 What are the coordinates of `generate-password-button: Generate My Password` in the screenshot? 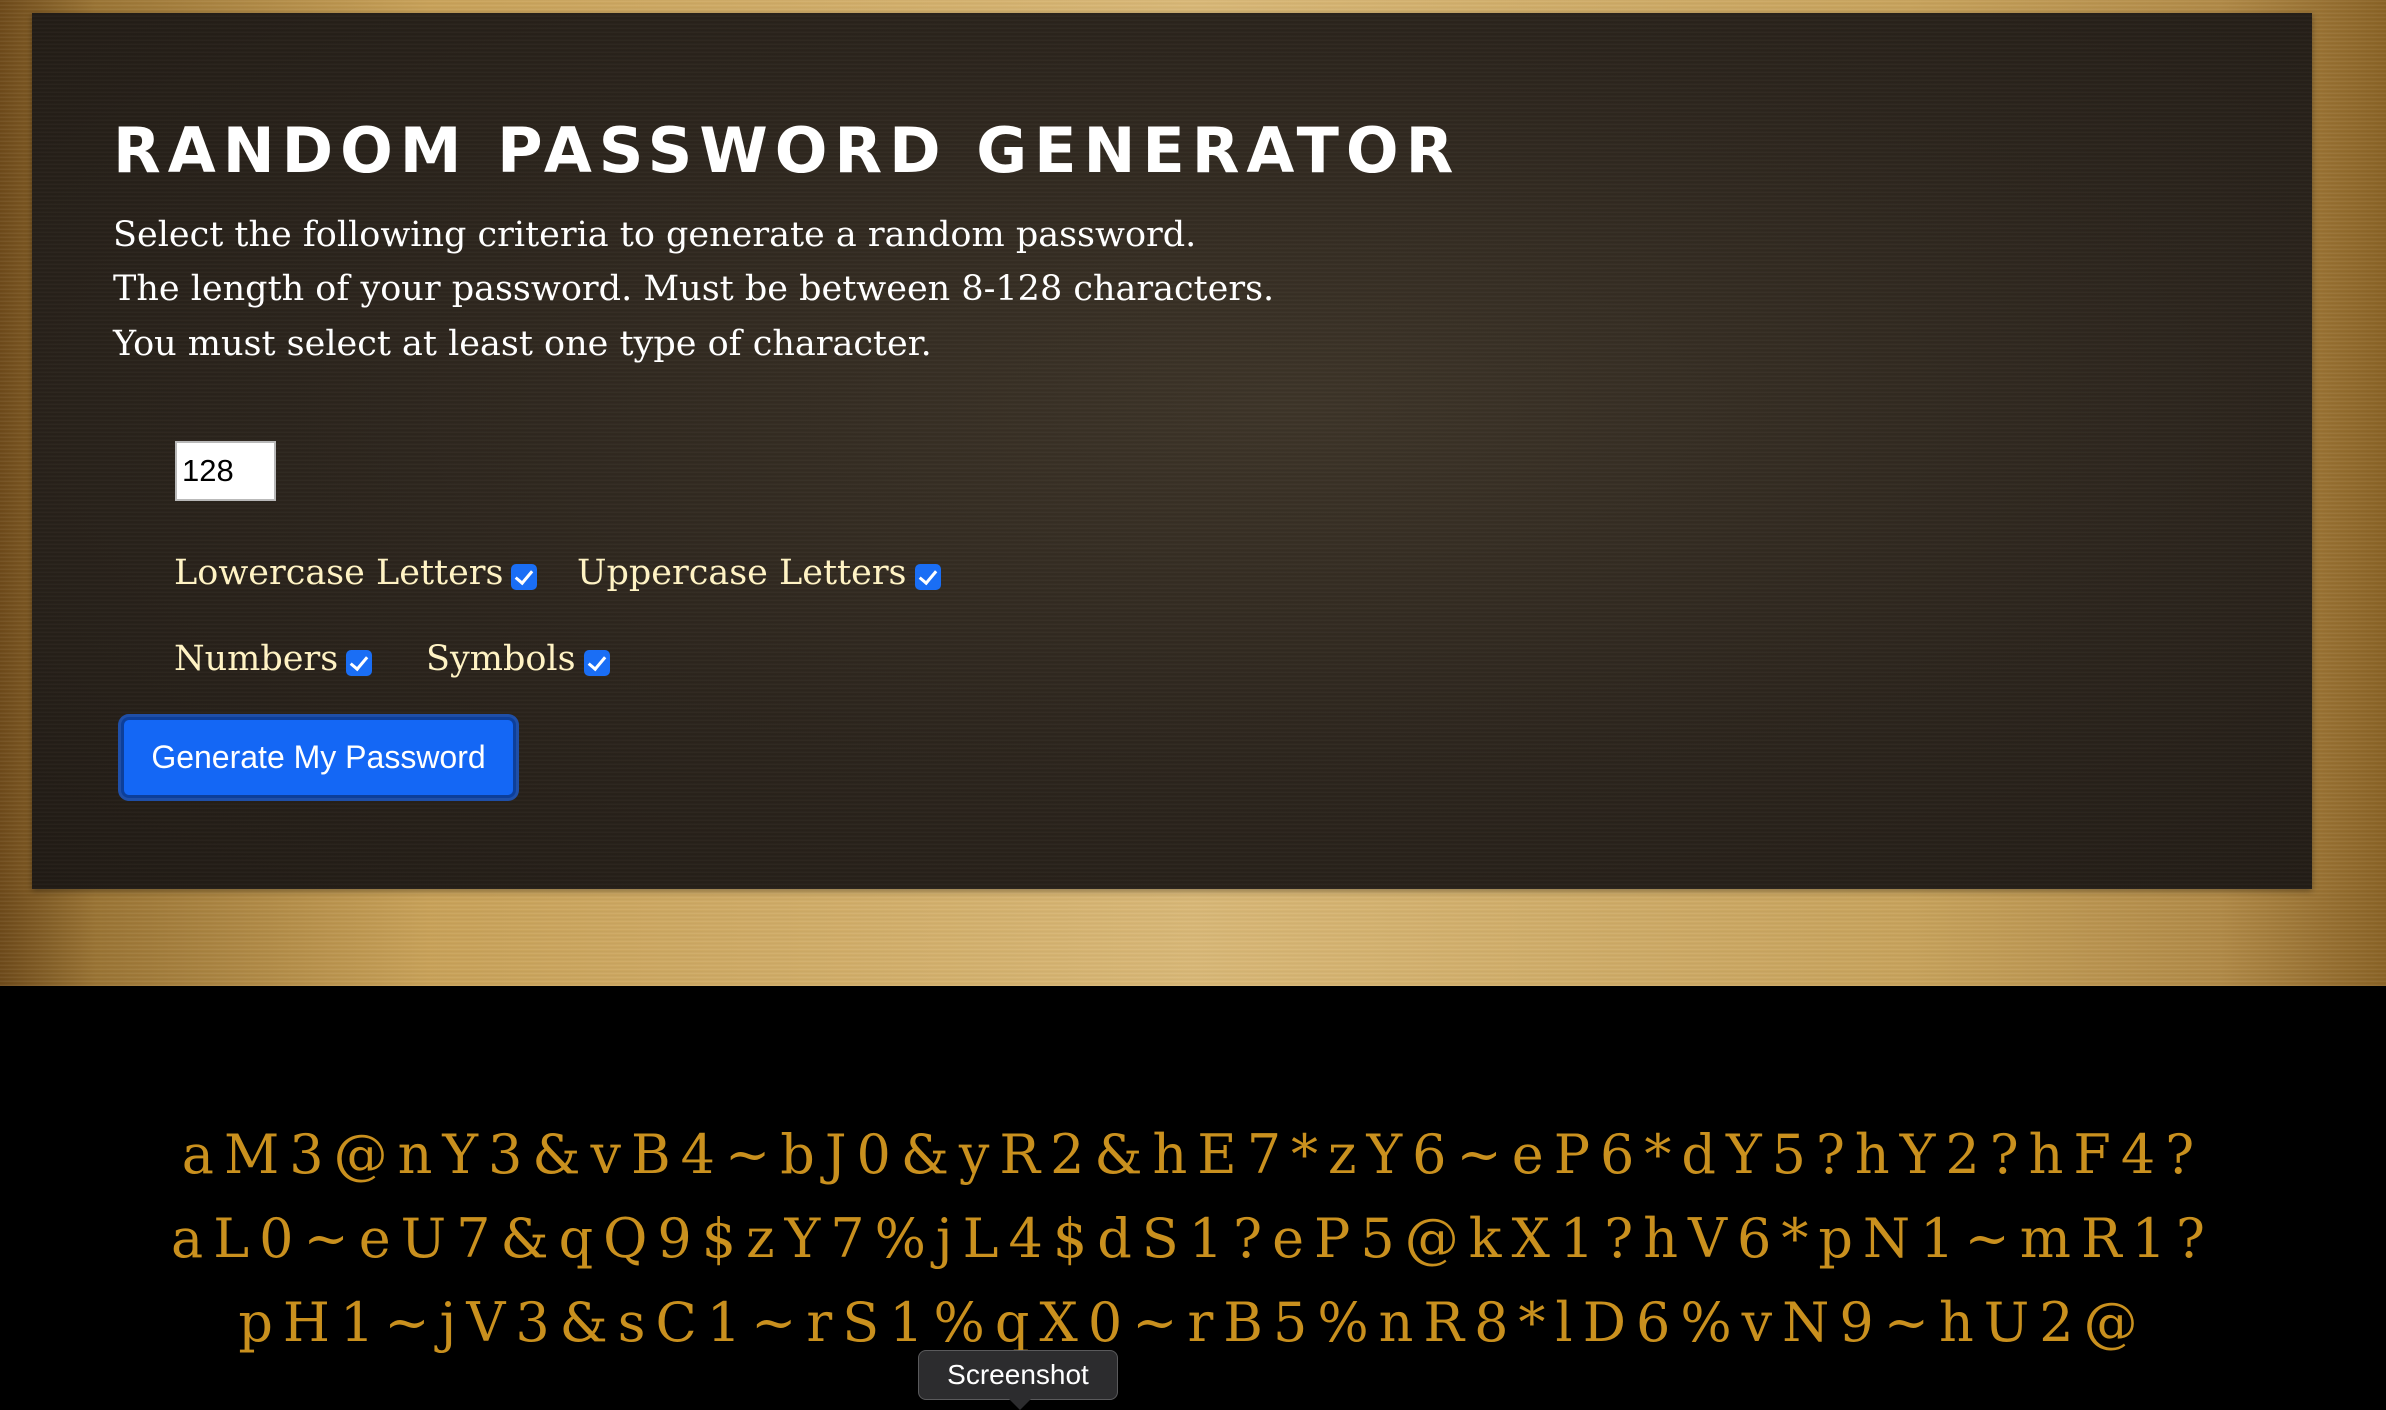 It's located at (318, 757).